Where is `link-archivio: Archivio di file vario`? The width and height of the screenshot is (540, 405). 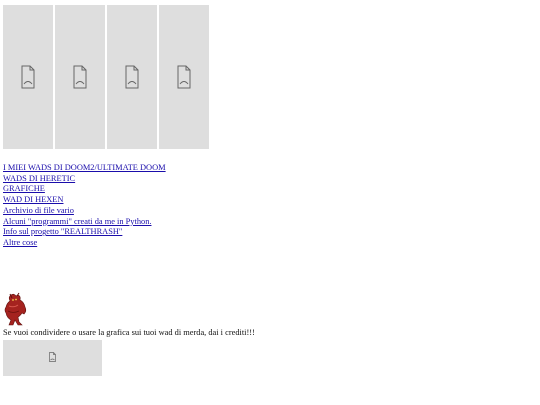 link-archivio: Archivio di file vario is located at coordinates (84, 211).